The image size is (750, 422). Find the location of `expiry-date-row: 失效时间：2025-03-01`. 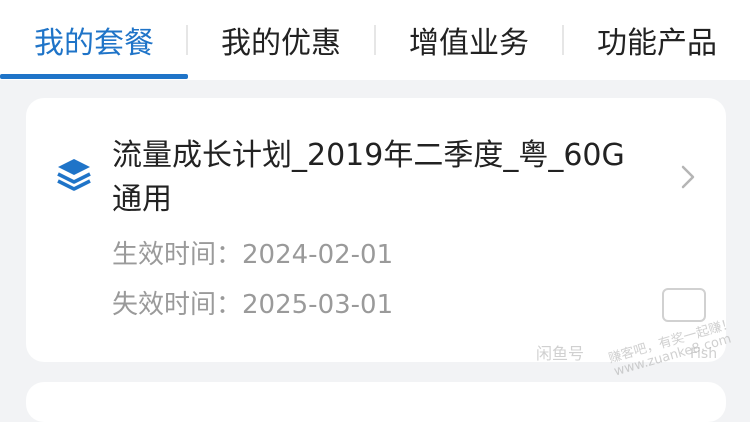

expiry-date-row: 失效时间：2025-03-01 is located at coordinates (252, 302).